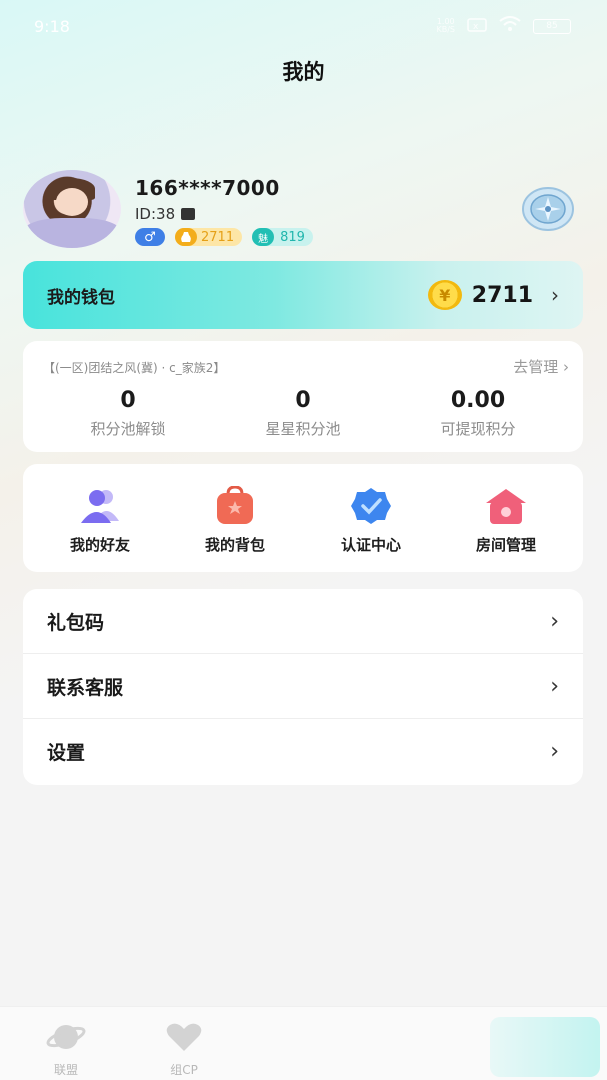 This screenshot has height=1080, width=607. What do you see at coordinates (65, 1070) in the screenshot?
I see `tab-label: 联盟` at bounding box center [65, 1070].